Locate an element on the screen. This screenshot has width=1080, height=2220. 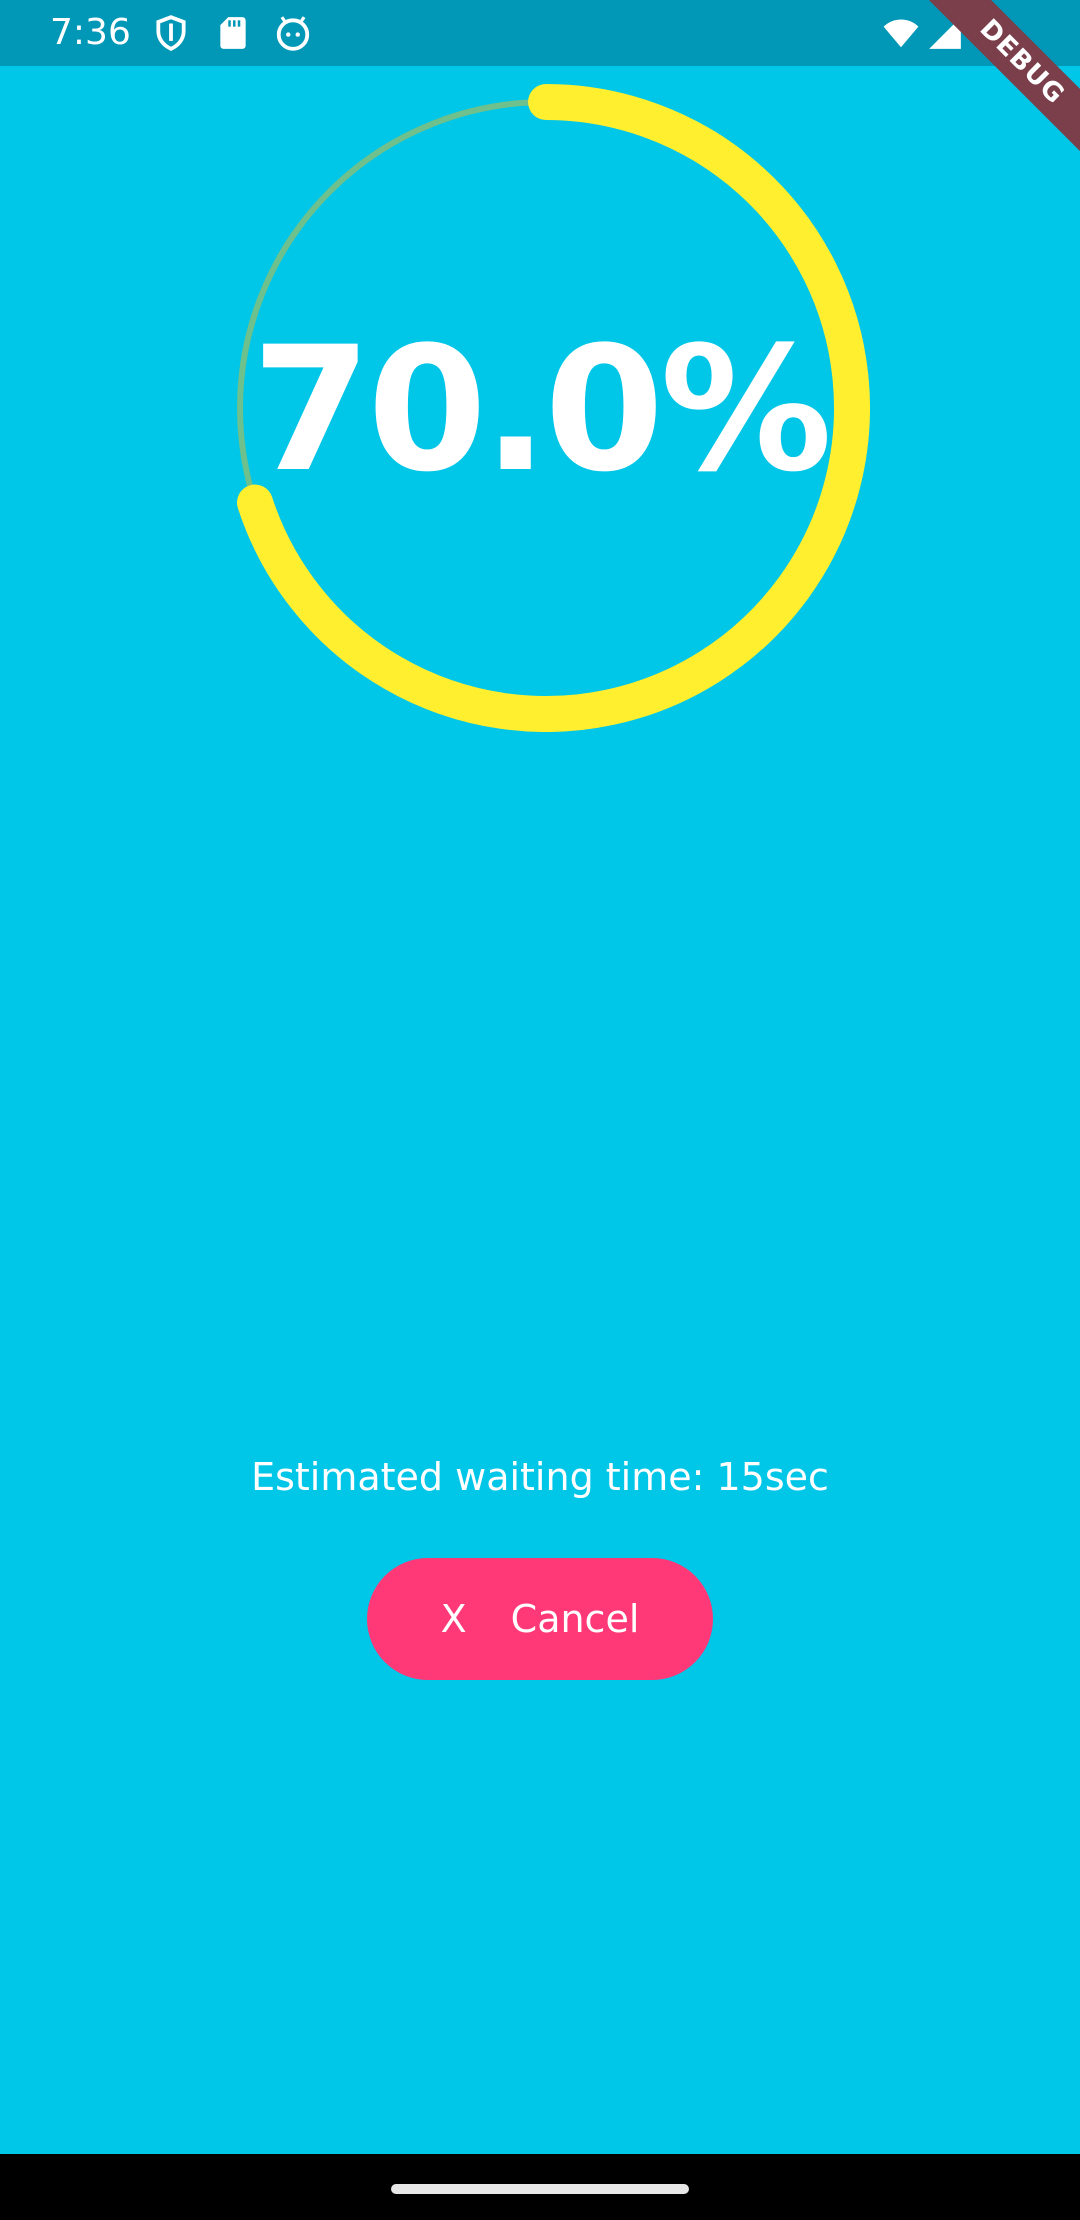
sd-card-icon is located at coordinates (233, 33).